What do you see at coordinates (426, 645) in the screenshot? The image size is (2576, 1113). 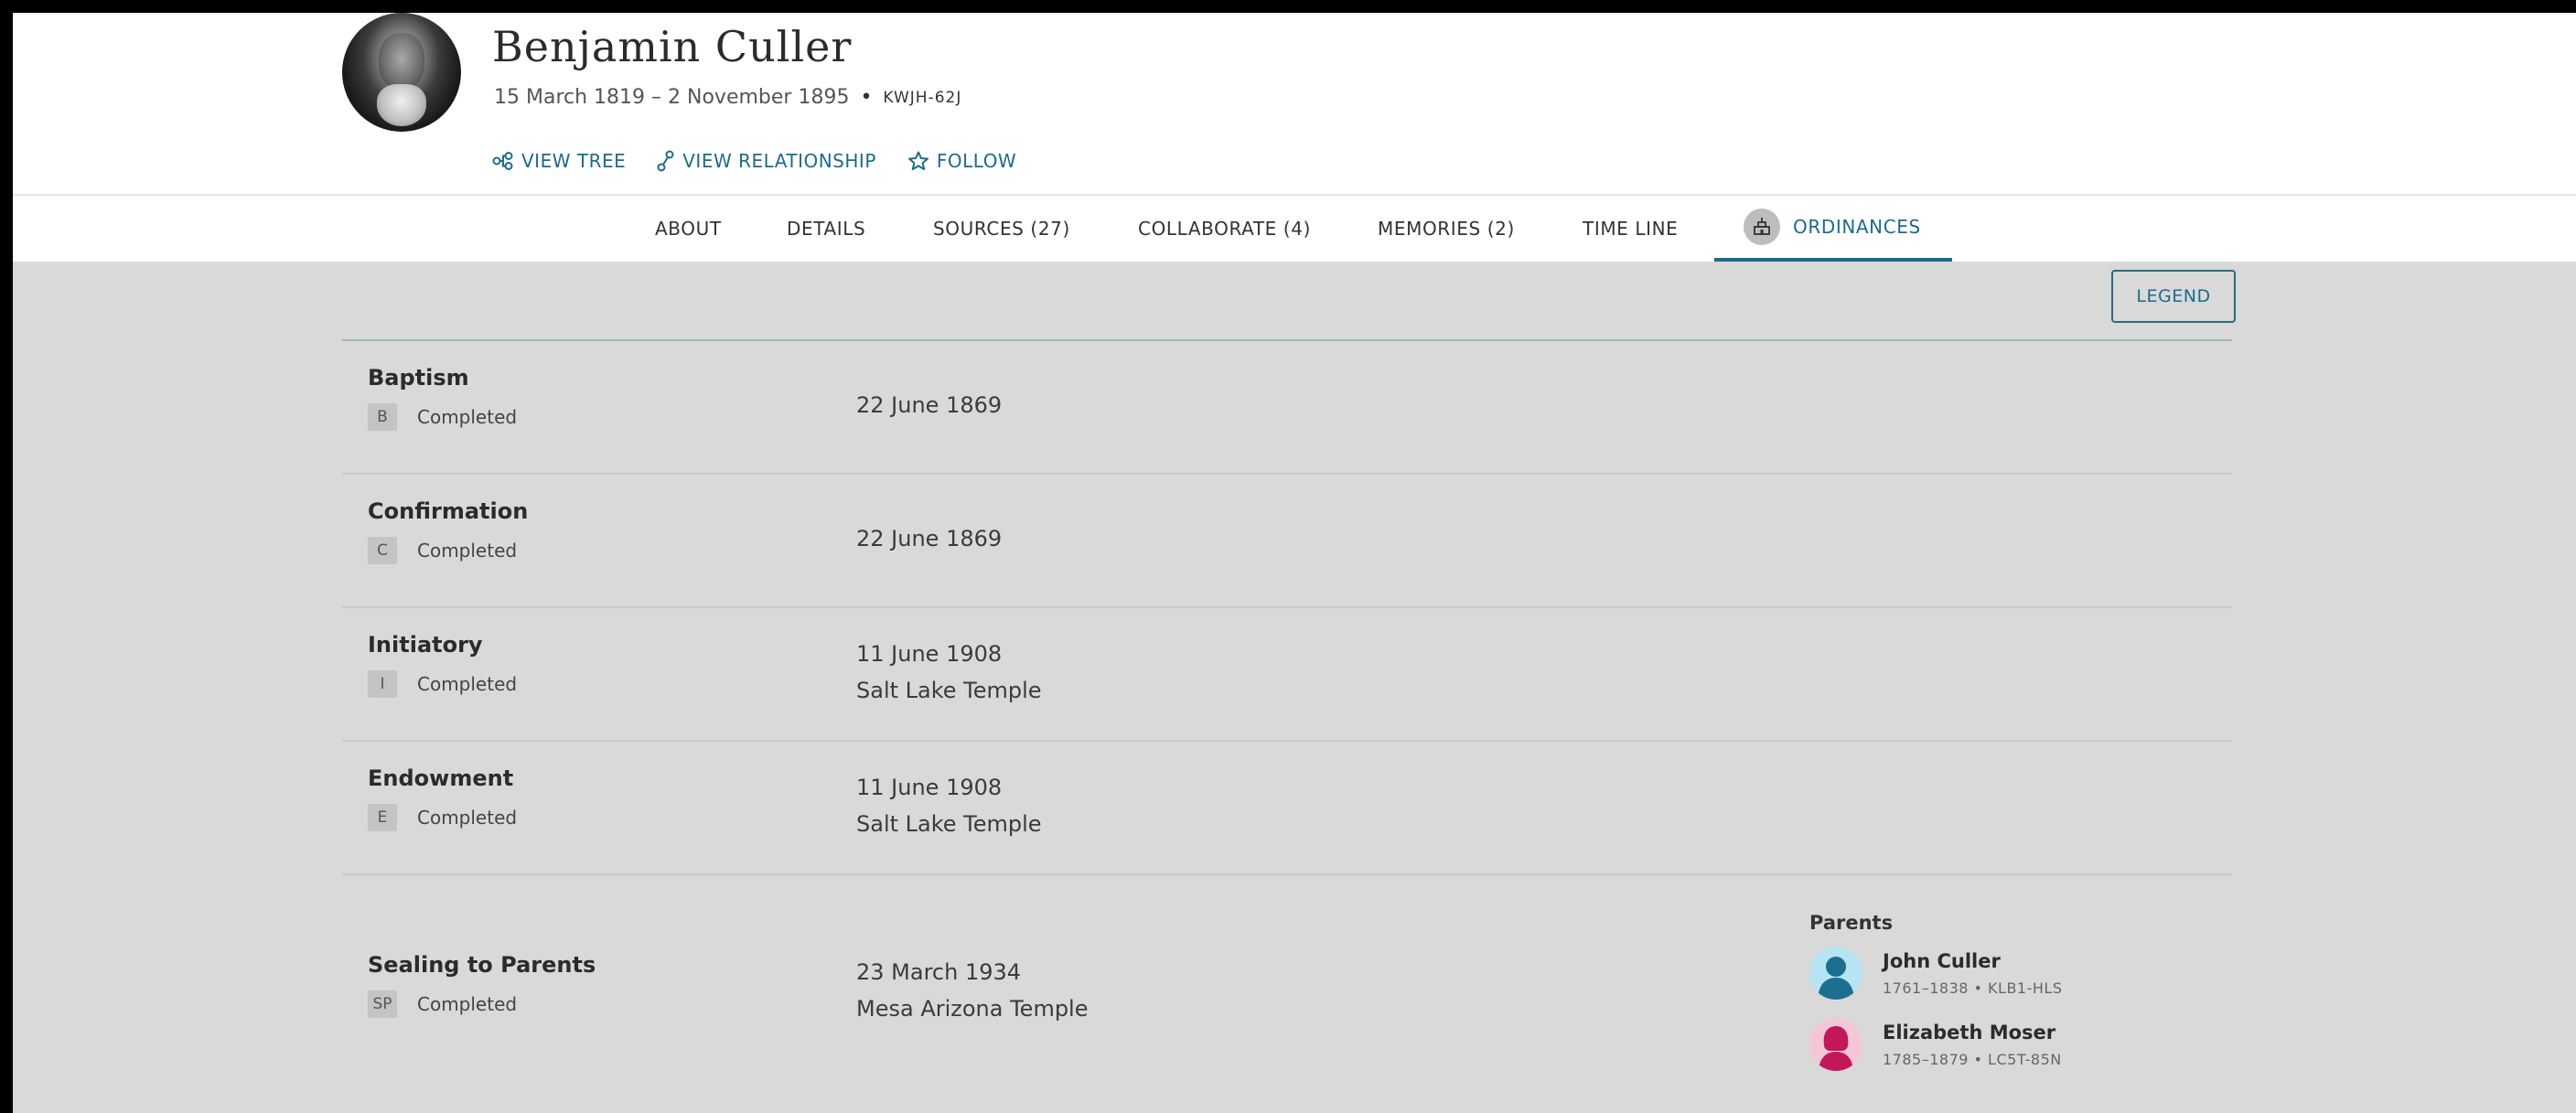 I see `ordinance-title: Initiatory` at bounding box center [426, 645].